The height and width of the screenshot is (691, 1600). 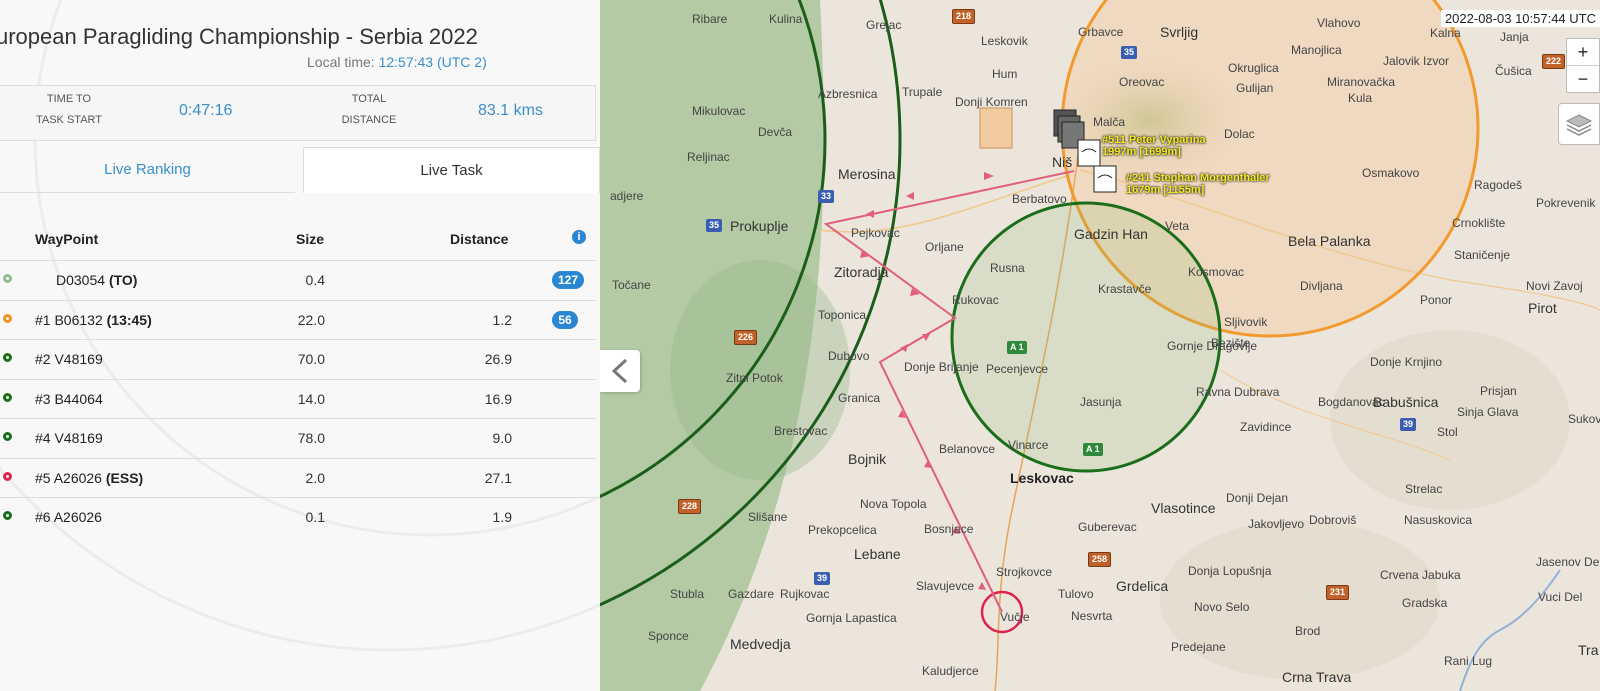 I want to click on place-label: Vinarce, so click(x=1028, y=445).